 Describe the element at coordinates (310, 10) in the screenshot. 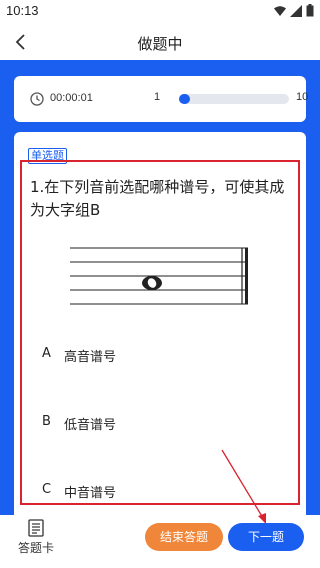

I see `battery-icon` at that location.